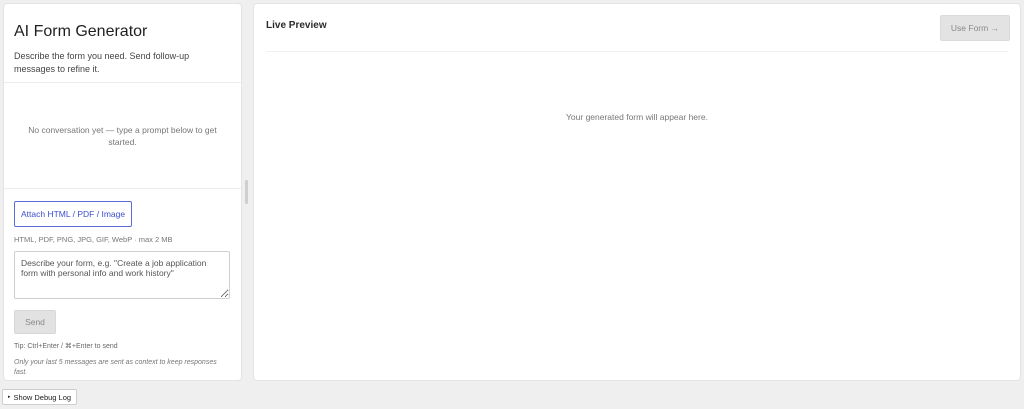 This screenshot has width=1024, height=409. I want to click on panel-resize-handle, so click(246, 192).